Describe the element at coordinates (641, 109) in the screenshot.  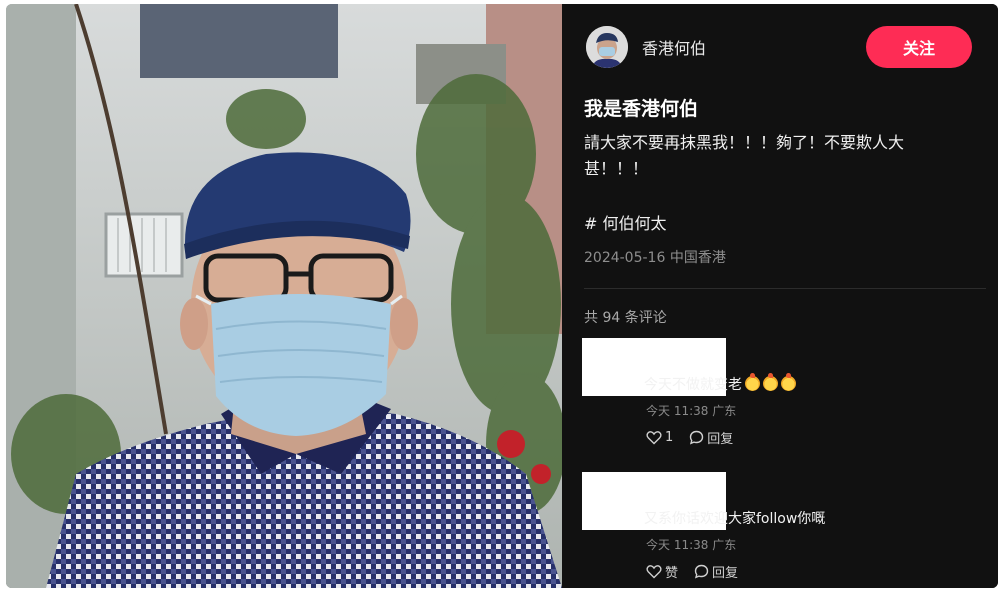
I see `post-title: 我是香港何伯` at that location.